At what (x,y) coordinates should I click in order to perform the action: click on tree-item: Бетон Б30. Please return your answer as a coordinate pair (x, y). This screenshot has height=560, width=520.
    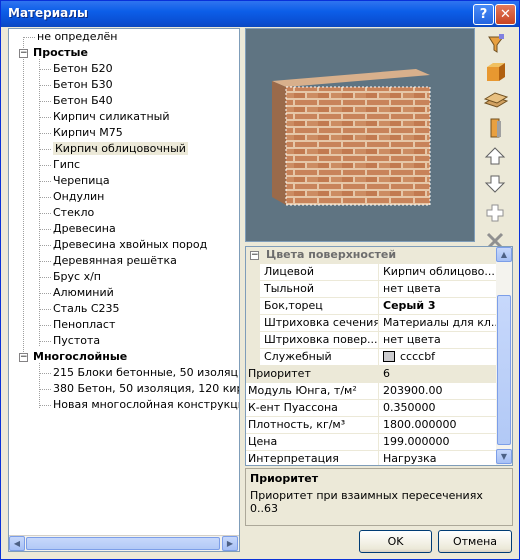
    Looking at the image, I should click on (83, 85).